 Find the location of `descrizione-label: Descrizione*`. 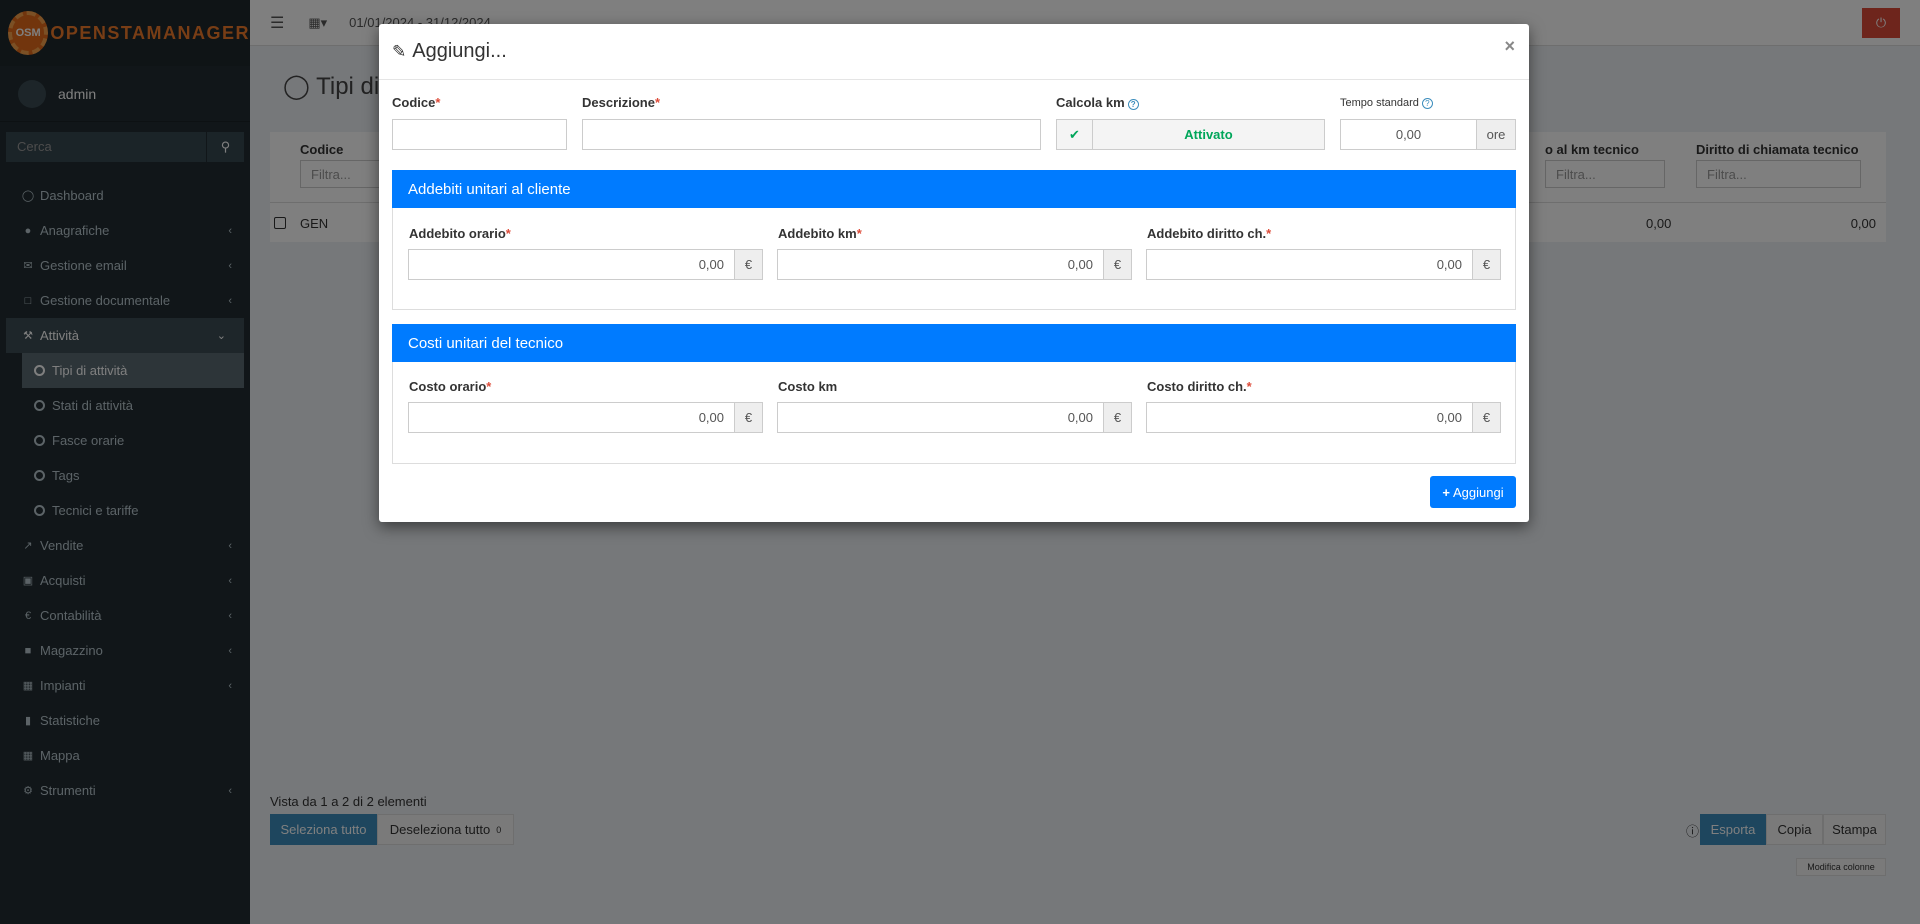

descrizione-label: Descrizione* is located at coordinates (621, 102).